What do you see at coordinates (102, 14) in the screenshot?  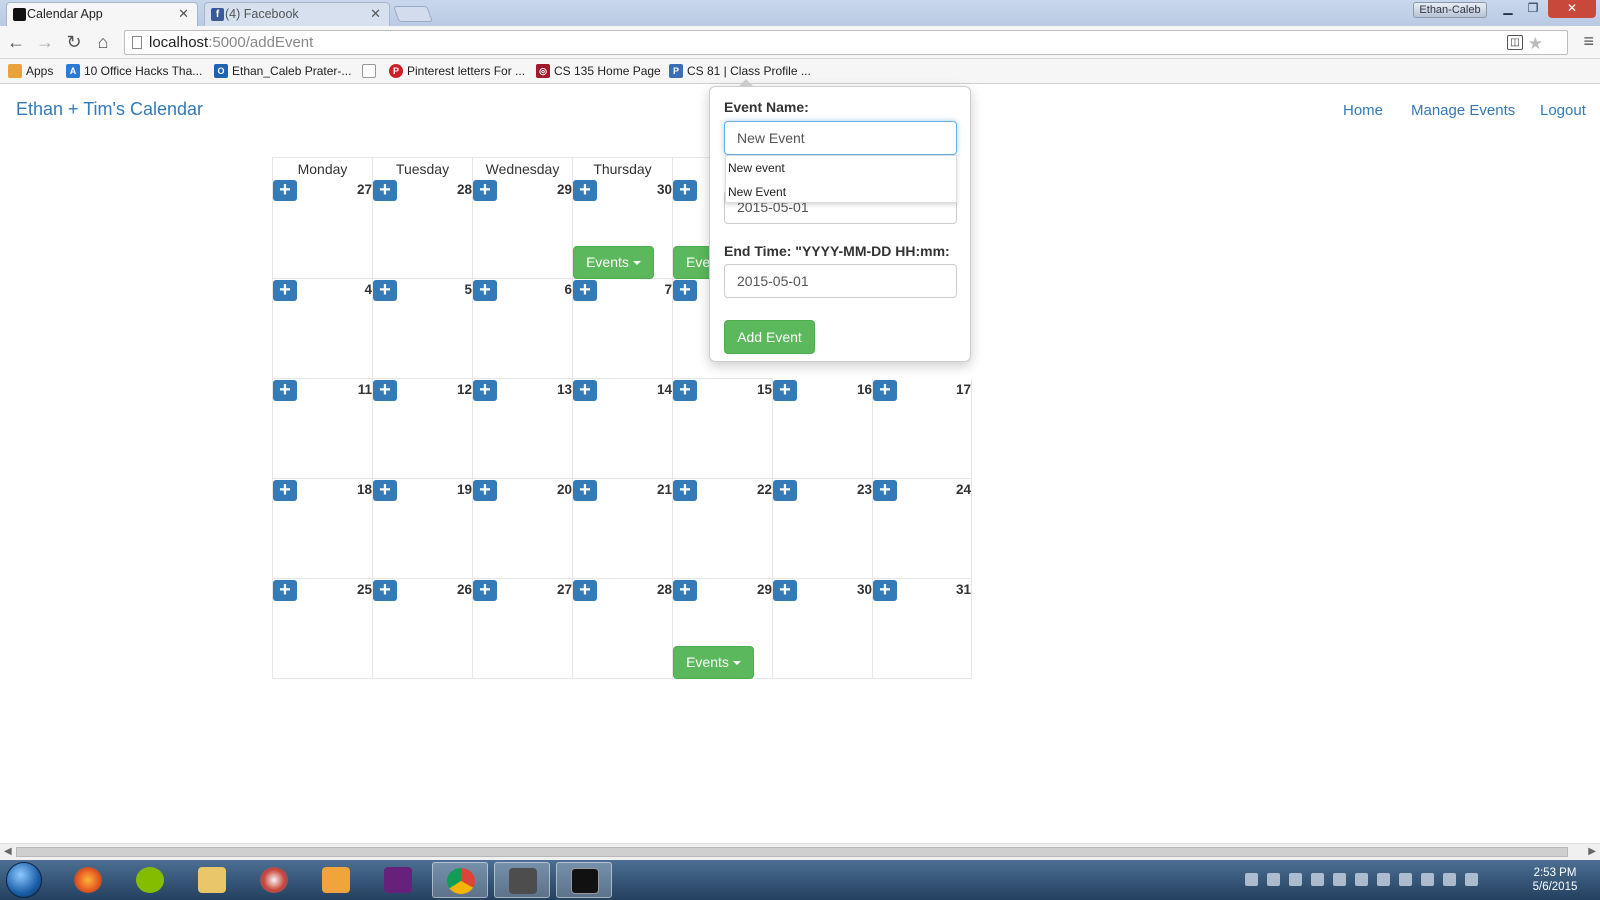 I see `tab-calendar-app: Calendar App ✕` at bounding box center [102, 14].